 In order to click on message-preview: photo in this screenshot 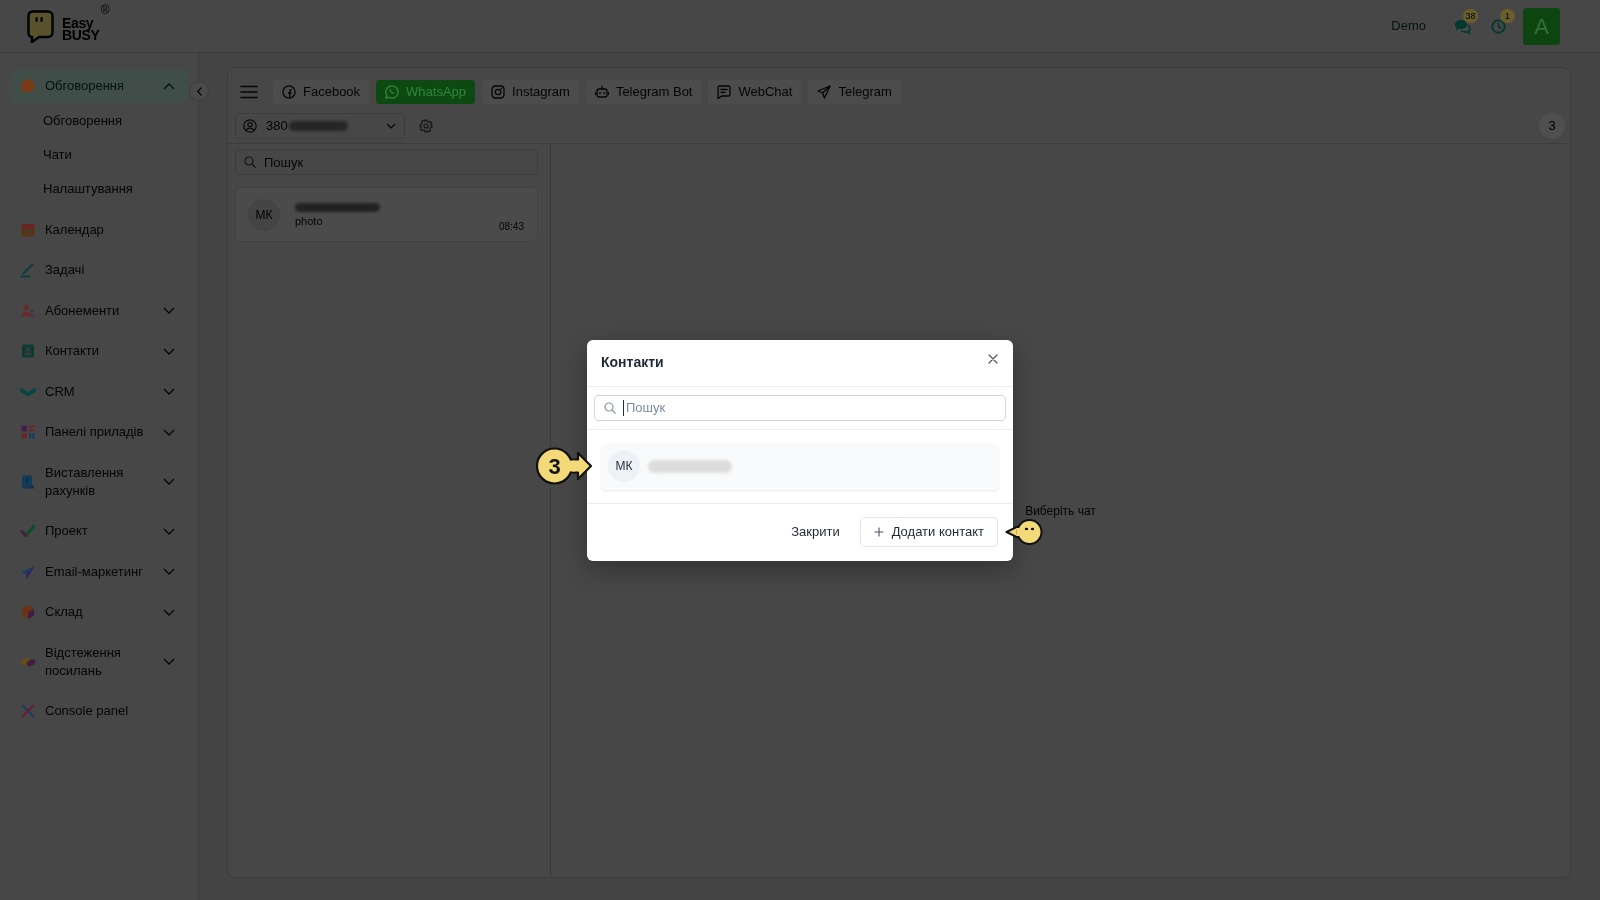, I will do `click(309, 220)`.